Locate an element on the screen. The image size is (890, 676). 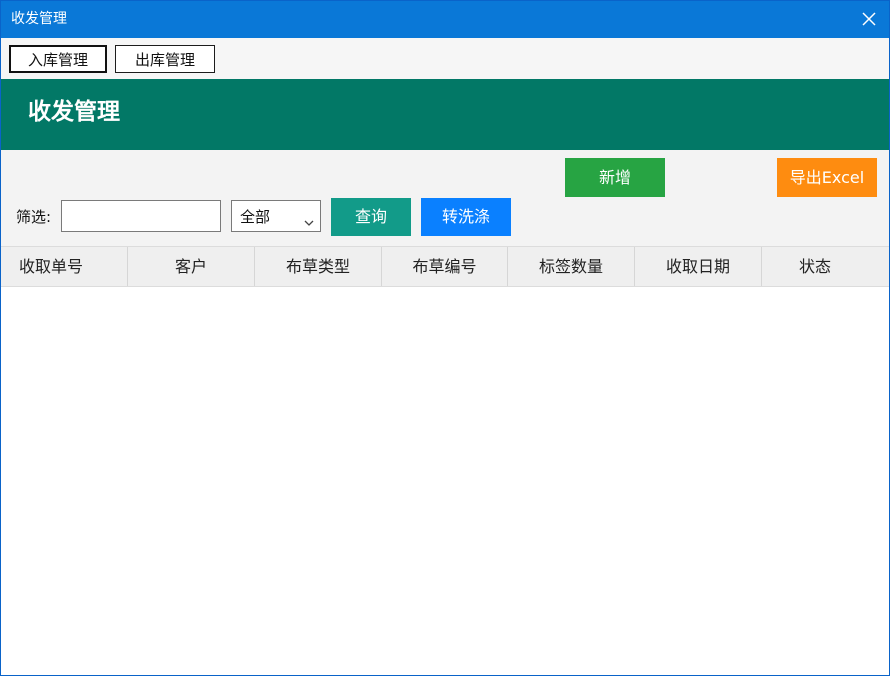
column-header-status: 状态 is located at coordinates (815, 266).